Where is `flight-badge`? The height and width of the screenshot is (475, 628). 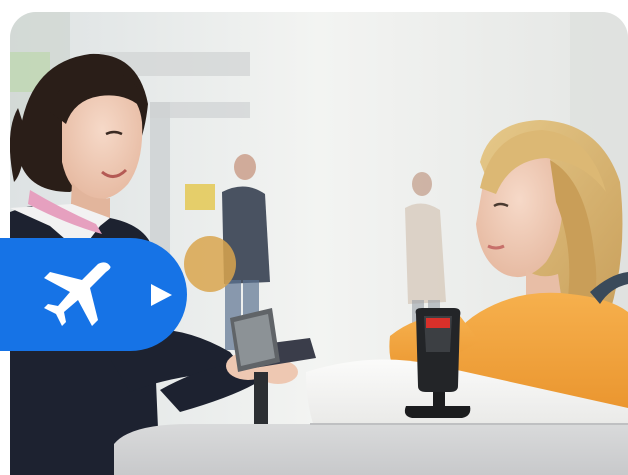
flight-badge is located at coordinates (93, 294).